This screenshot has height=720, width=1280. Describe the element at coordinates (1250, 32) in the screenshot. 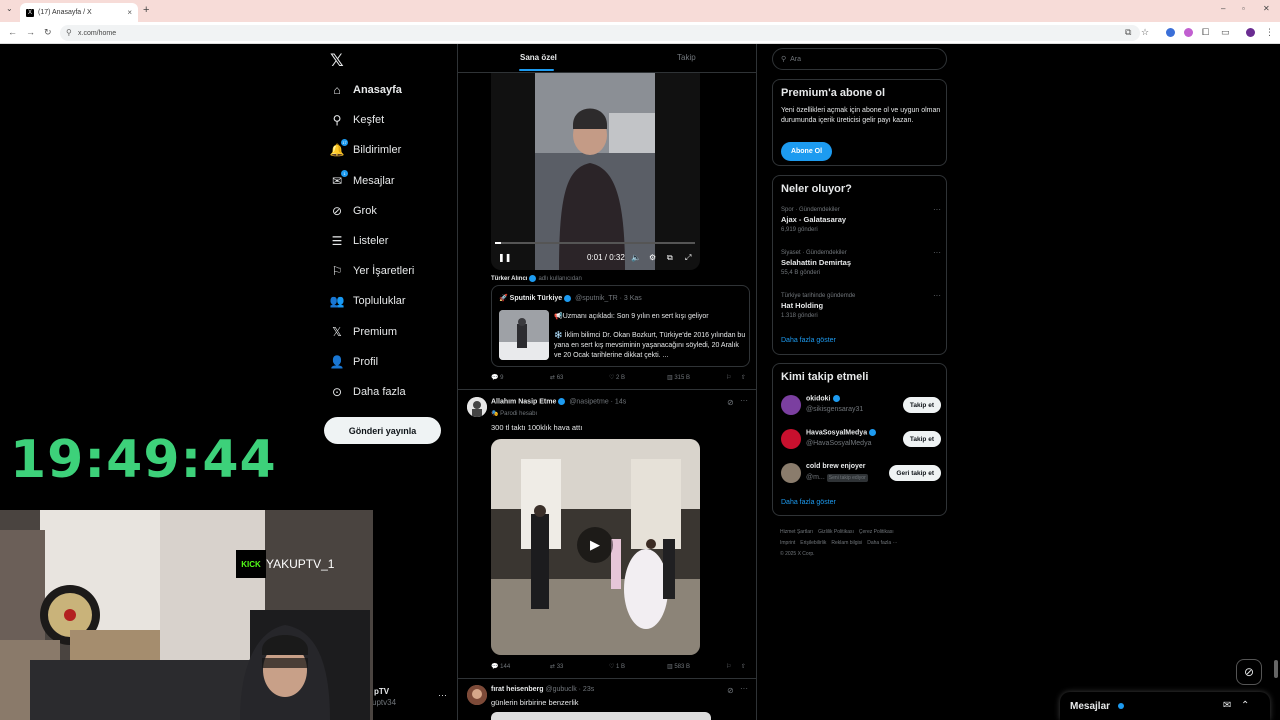

I see `profile-avatar-icon` at that location.